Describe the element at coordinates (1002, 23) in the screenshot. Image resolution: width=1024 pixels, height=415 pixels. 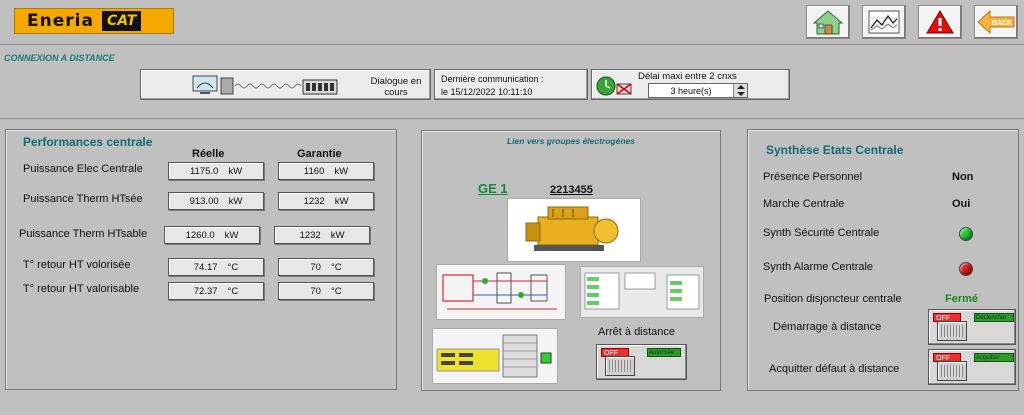
I see `back-label: BACK` at that location.